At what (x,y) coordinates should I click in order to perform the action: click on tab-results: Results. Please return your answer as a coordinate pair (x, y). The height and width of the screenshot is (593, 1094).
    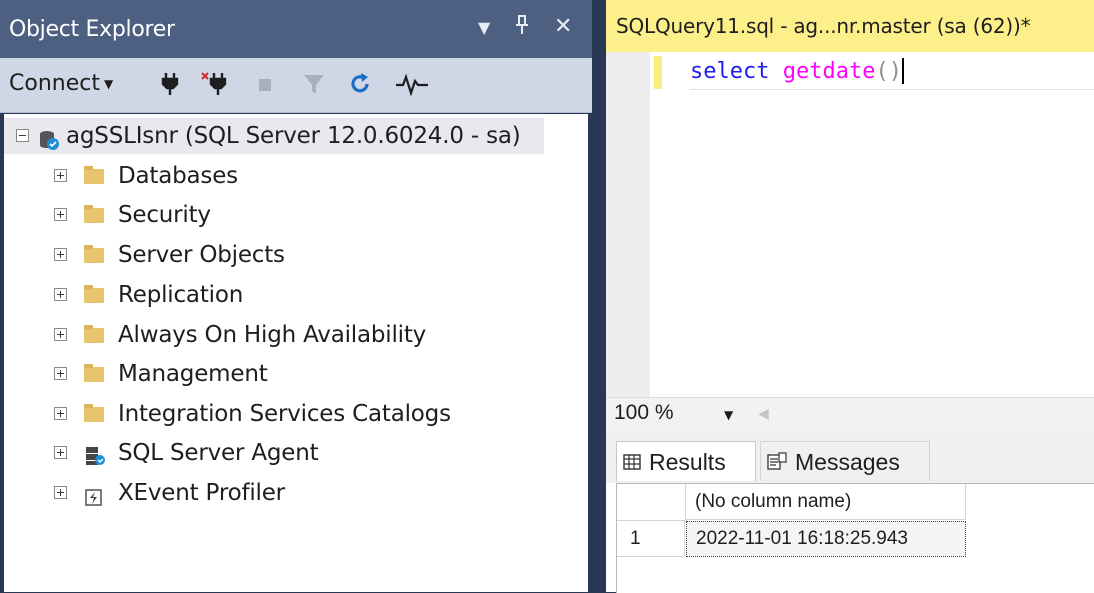
    Looking at the image, I should click on (686, 461).